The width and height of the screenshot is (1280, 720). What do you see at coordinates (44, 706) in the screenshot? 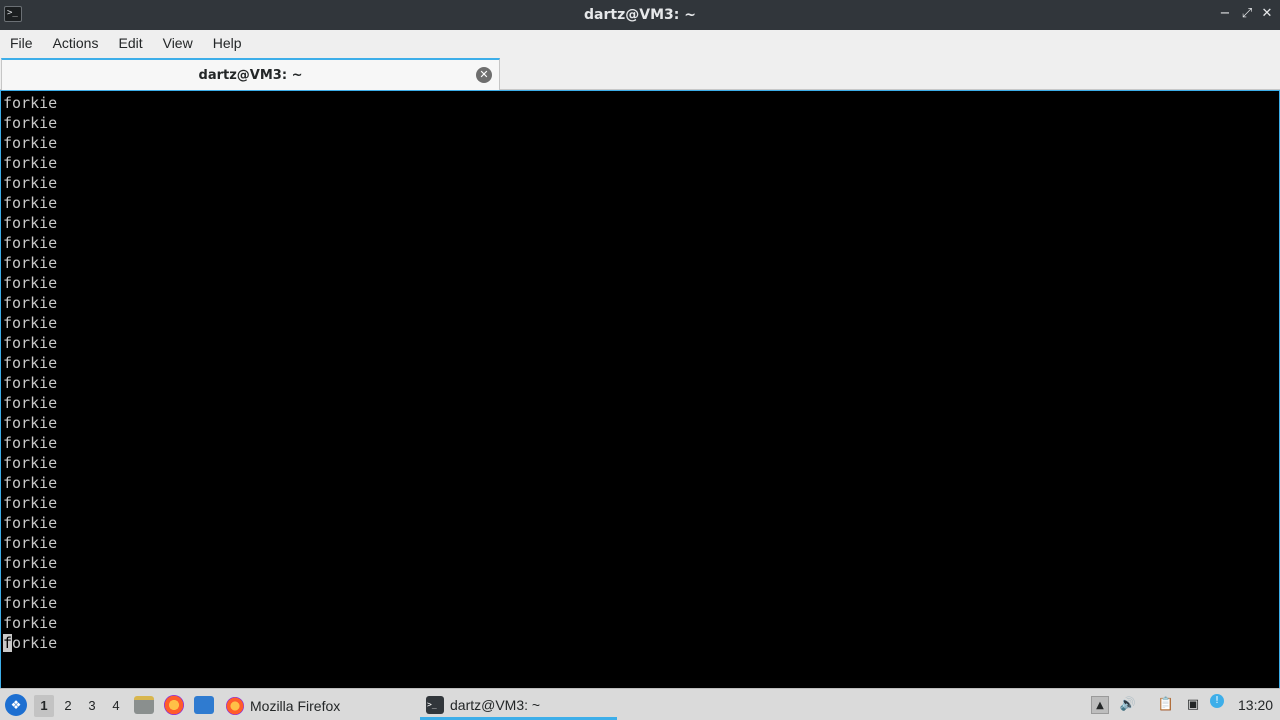
I see `desktop-1-button: 1` at bounding box center [44, 706].